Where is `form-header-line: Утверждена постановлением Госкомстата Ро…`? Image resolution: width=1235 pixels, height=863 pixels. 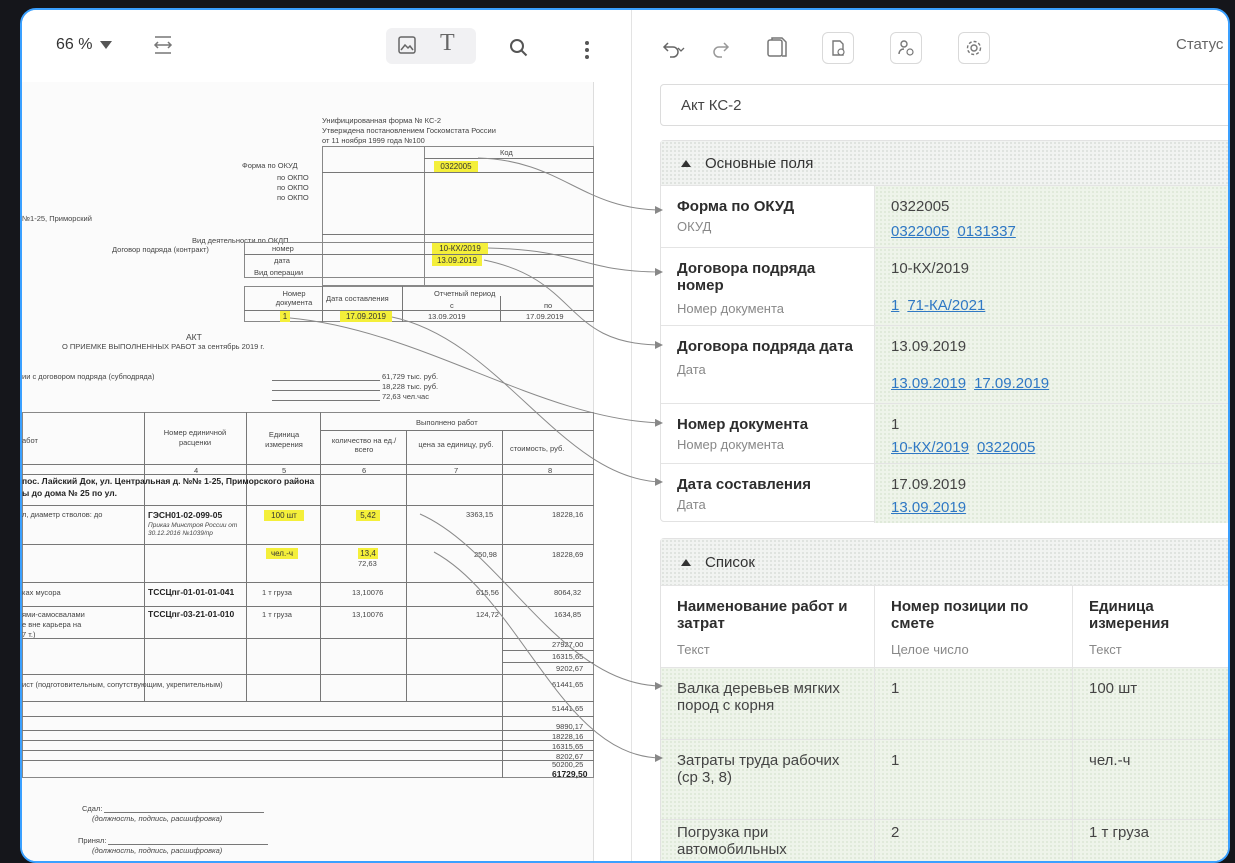
form-header-line: Утверждена постановлением Госкомстата Ро… is located at coordinates (409, 130).